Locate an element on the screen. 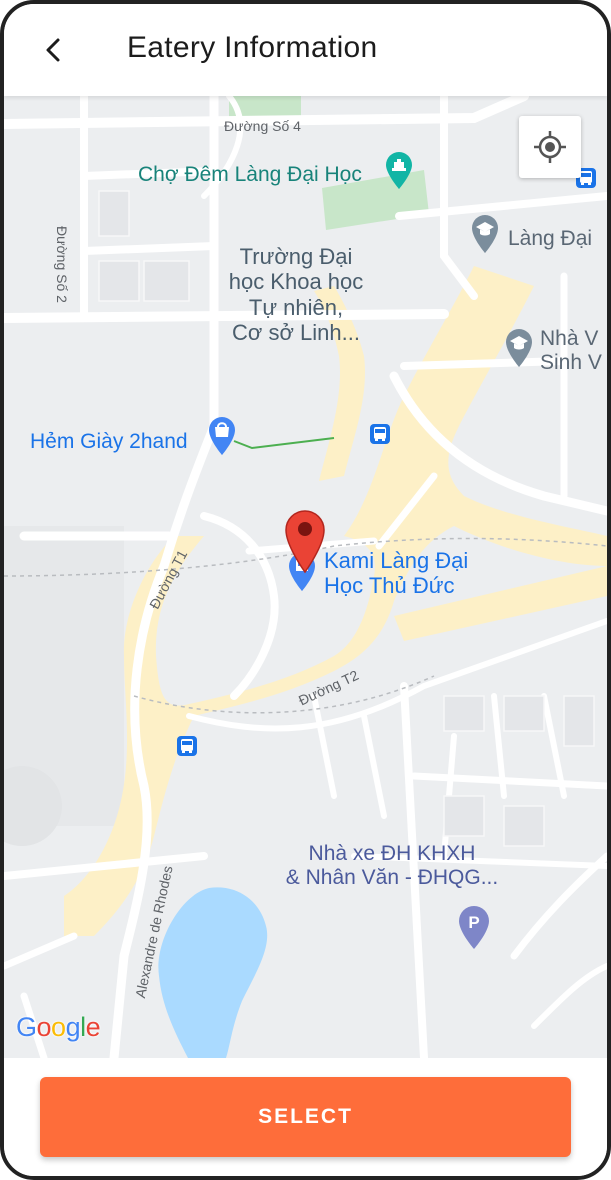 Image resolution: width=611 pixels, height=1180 pixels. poi-market-label: Chợ Đêm Làng Đại Học is located at coordinates (250, 174).